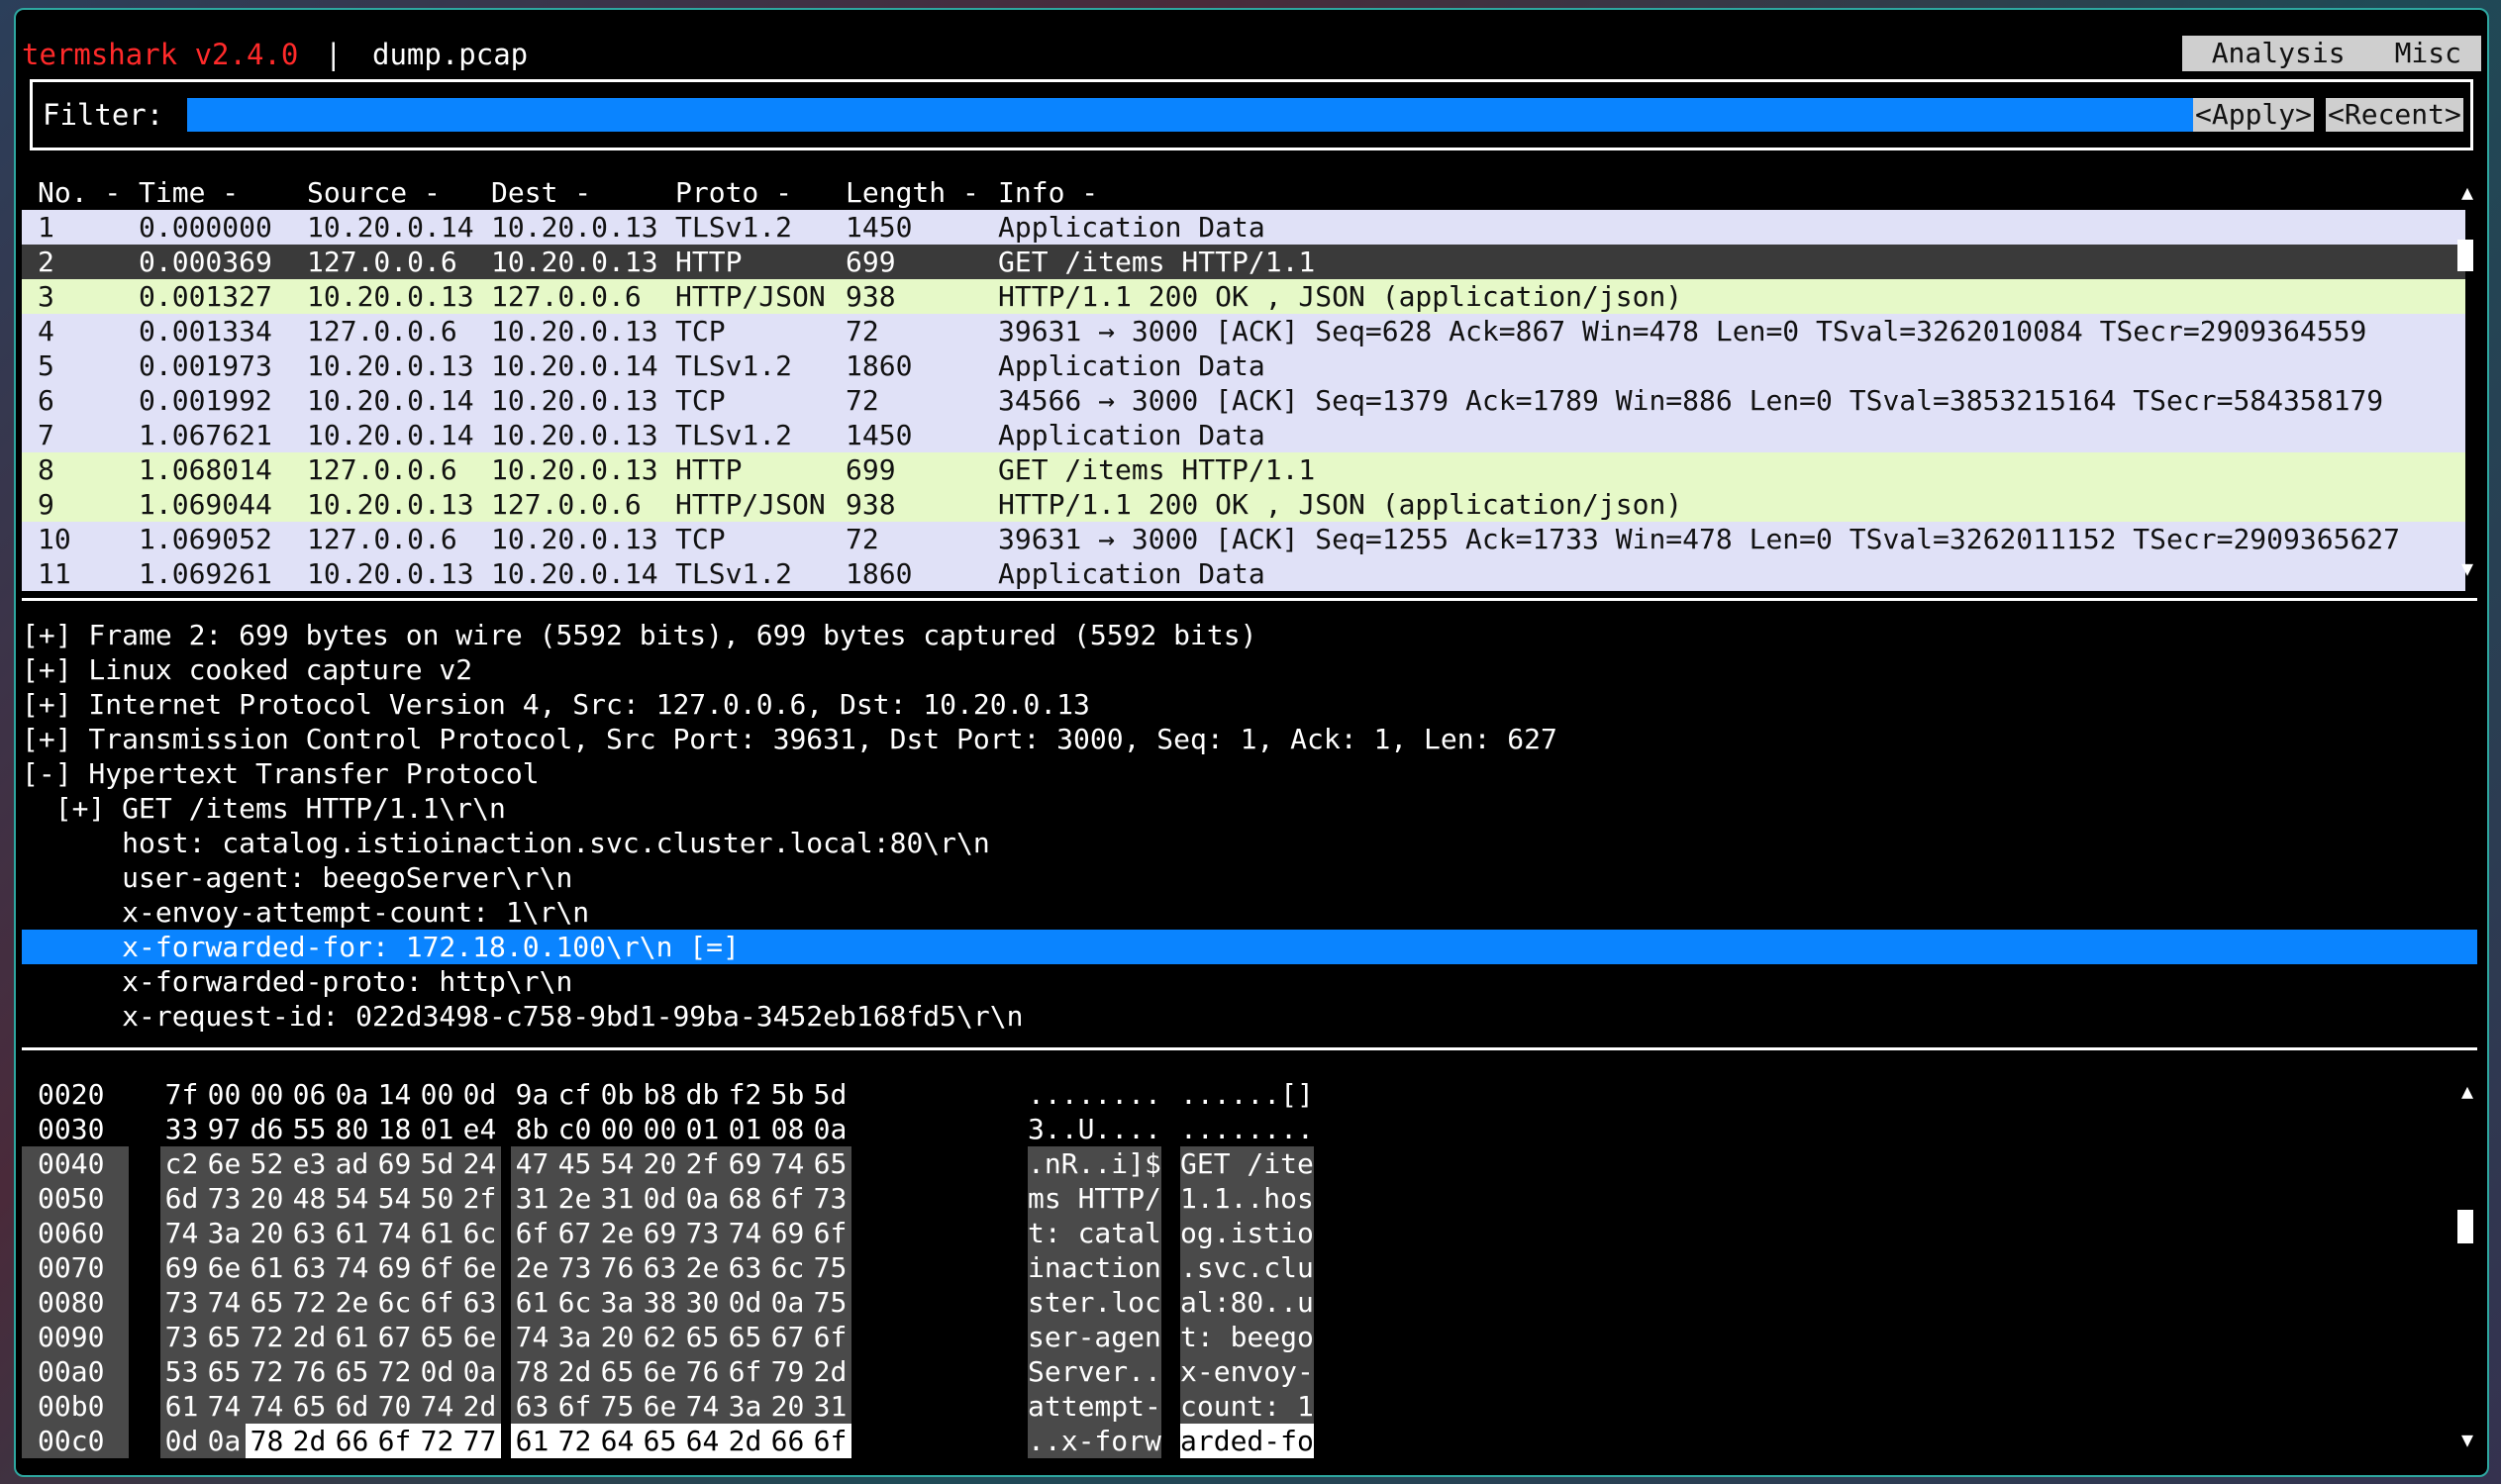 The height and width of the screenshot is (1484, 2501). What do you see at coordinates (745, 1198) in the screenshot?
I see `hex-byte: 68` at bounding box center [745, 1198].